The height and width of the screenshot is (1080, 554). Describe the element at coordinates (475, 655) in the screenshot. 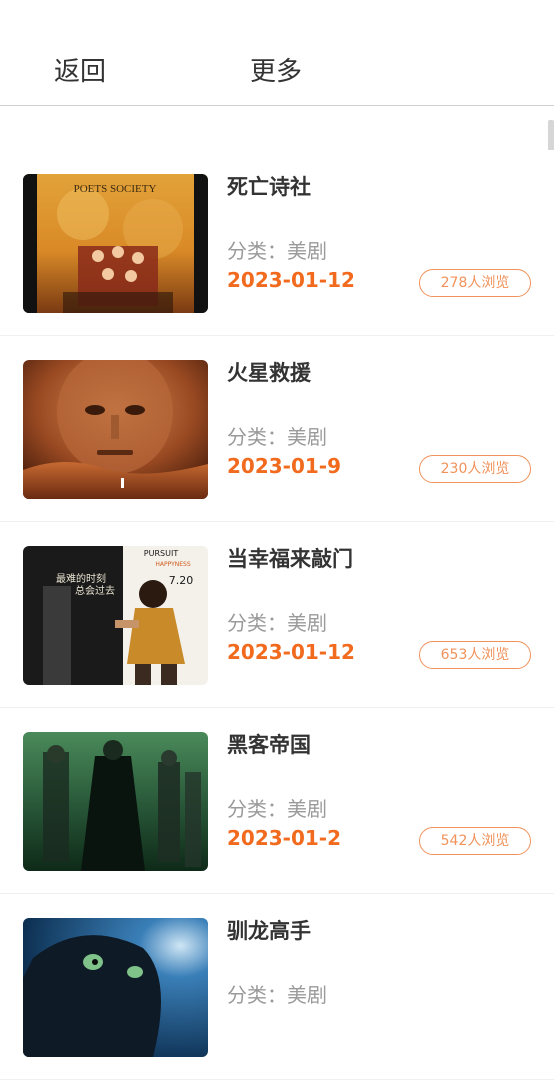

I see `views-badge: 653人浏览` at that location.